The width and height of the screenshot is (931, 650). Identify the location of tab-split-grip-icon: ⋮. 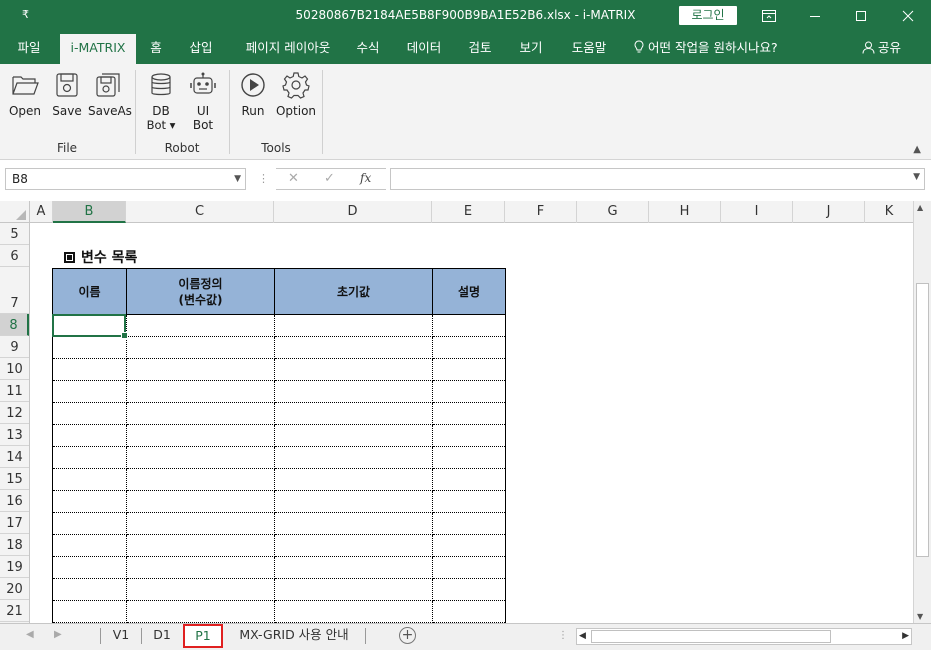
(563, 635).